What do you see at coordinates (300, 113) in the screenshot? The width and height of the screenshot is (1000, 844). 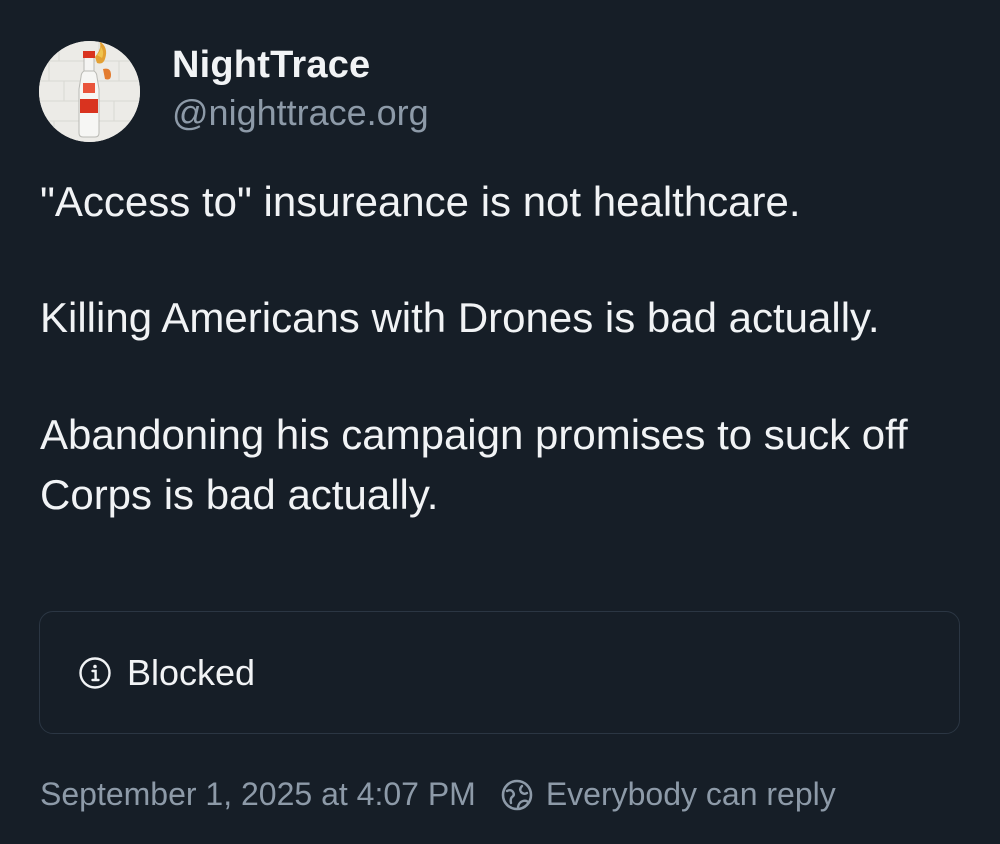 I see `author-handle: @nighttrace.org` at bounding box center [300, 113].